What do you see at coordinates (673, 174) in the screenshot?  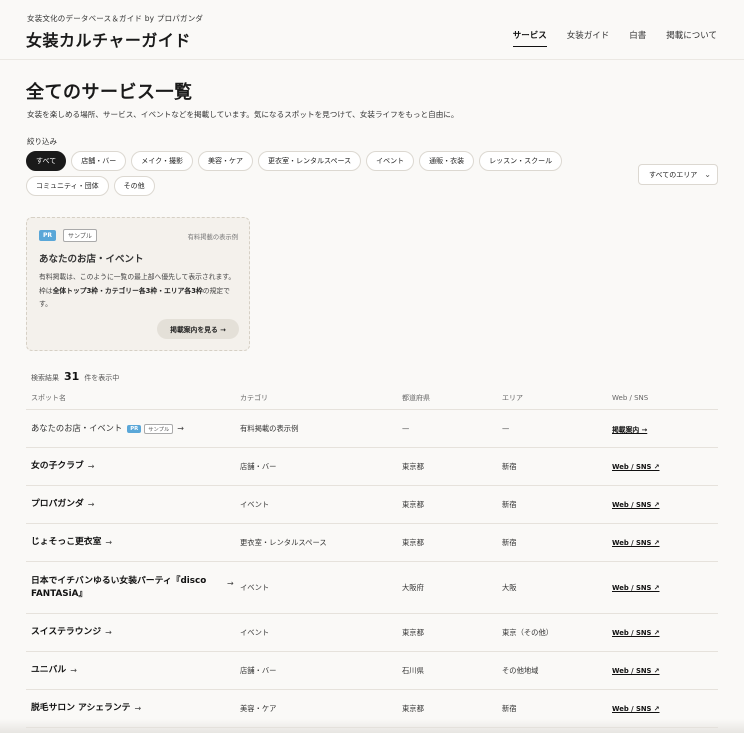 I see `area-select-value: すべてのエリア` at bounding box center [673, 174].